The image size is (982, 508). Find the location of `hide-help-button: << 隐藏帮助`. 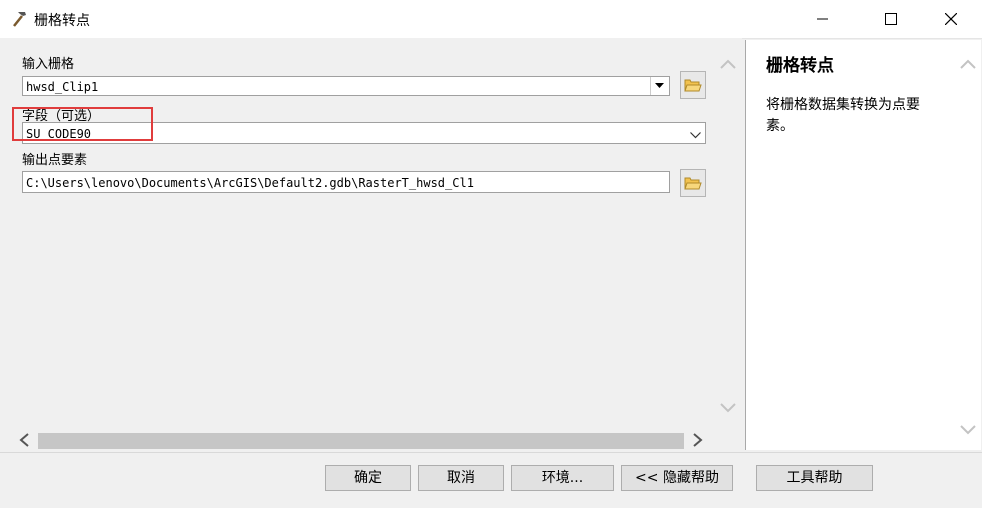

hide-help-button: << 隐藏帮助 is located at coordinates (677, 478).